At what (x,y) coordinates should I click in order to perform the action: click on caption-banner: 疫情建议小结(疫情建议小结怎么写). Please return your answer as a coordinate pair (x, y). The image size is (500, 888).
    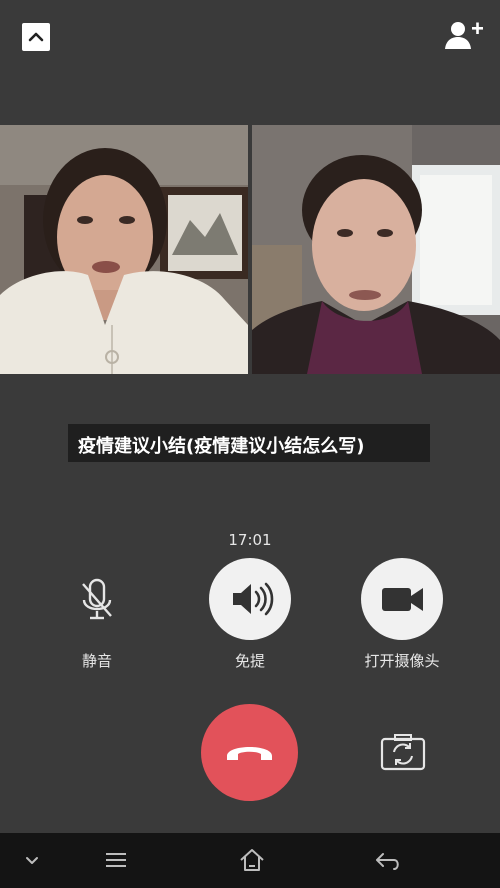
    Looking at the image, I should click on (249, 443).